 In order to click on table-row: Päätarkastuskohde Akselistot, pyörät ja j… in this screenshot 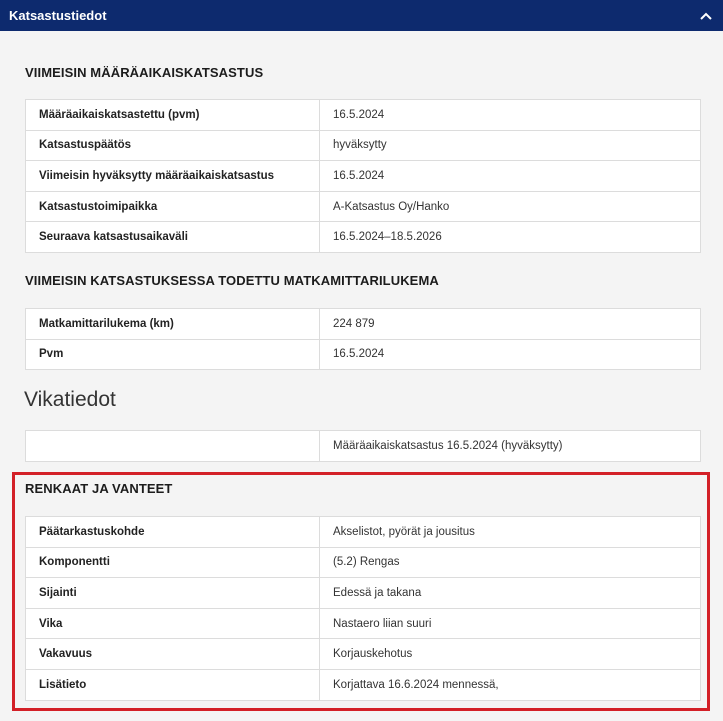, I will do `click(363, 532)`.